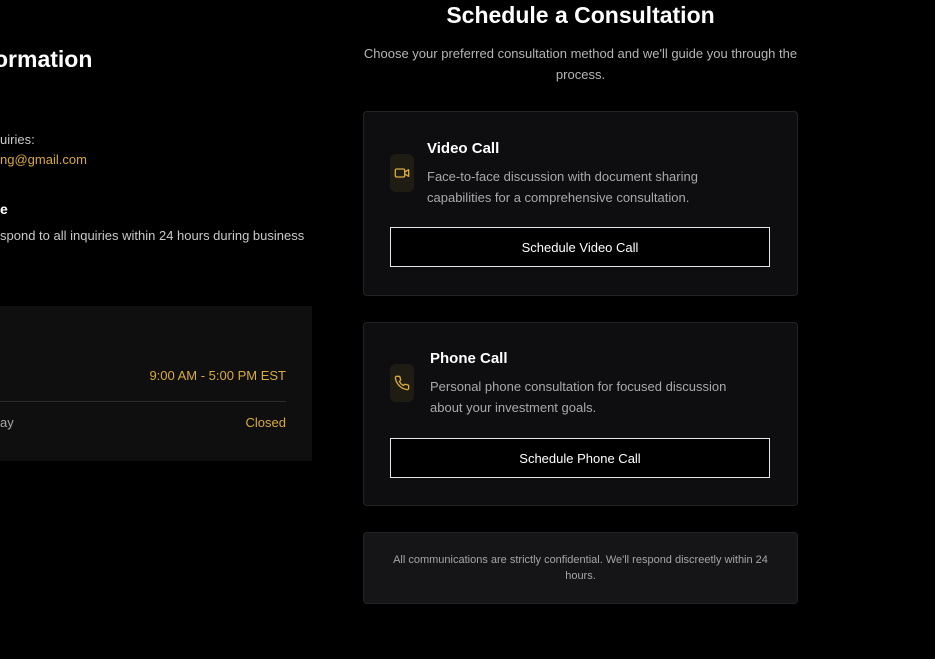 Image resolution: width=935 pixels, height=659 pixels. What do you see at coordinates (580, 247) in the screenshot?
I see `schedule-video-call-button: Schedule Video Call` at bounding box center [580, 247].